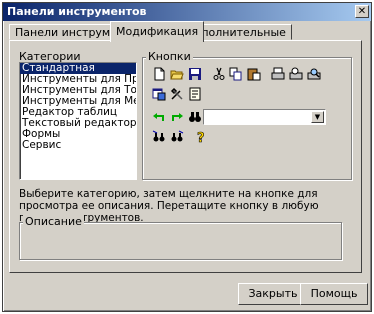 The width and height of the screenshot is (374, 314). Describe the element at coordinates (254, 74) in the screenshot. I see `paste-icon` at that location.